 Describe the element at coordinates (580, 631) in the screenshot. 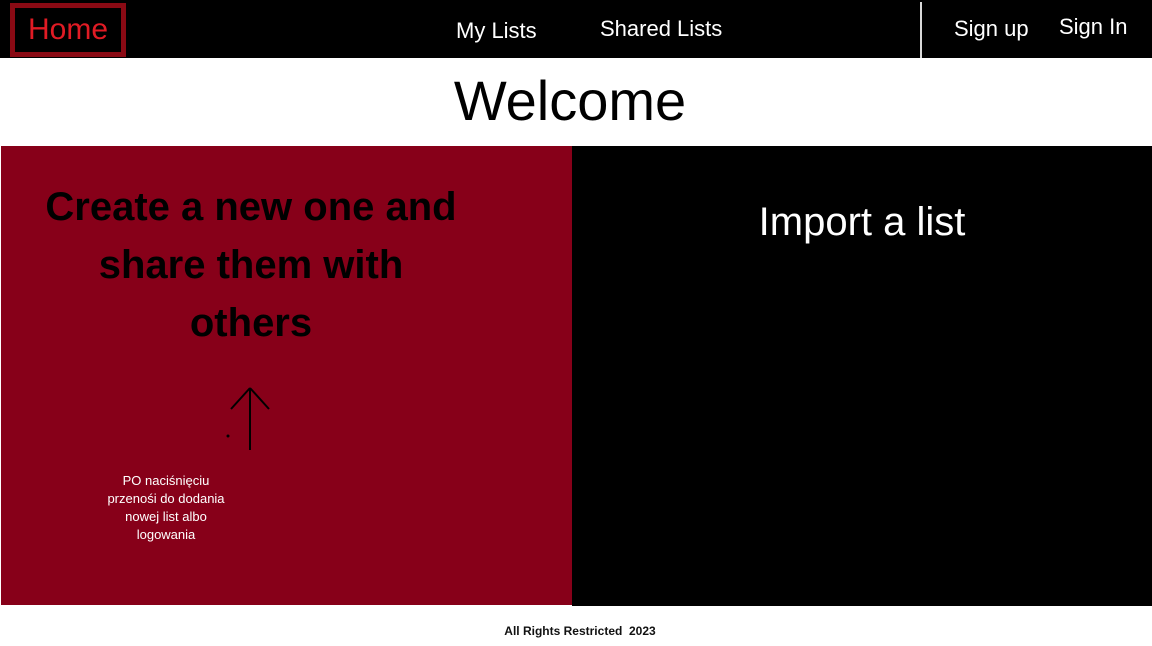

I see `footer-copyright: All Rights Restricted 2023` at that location.